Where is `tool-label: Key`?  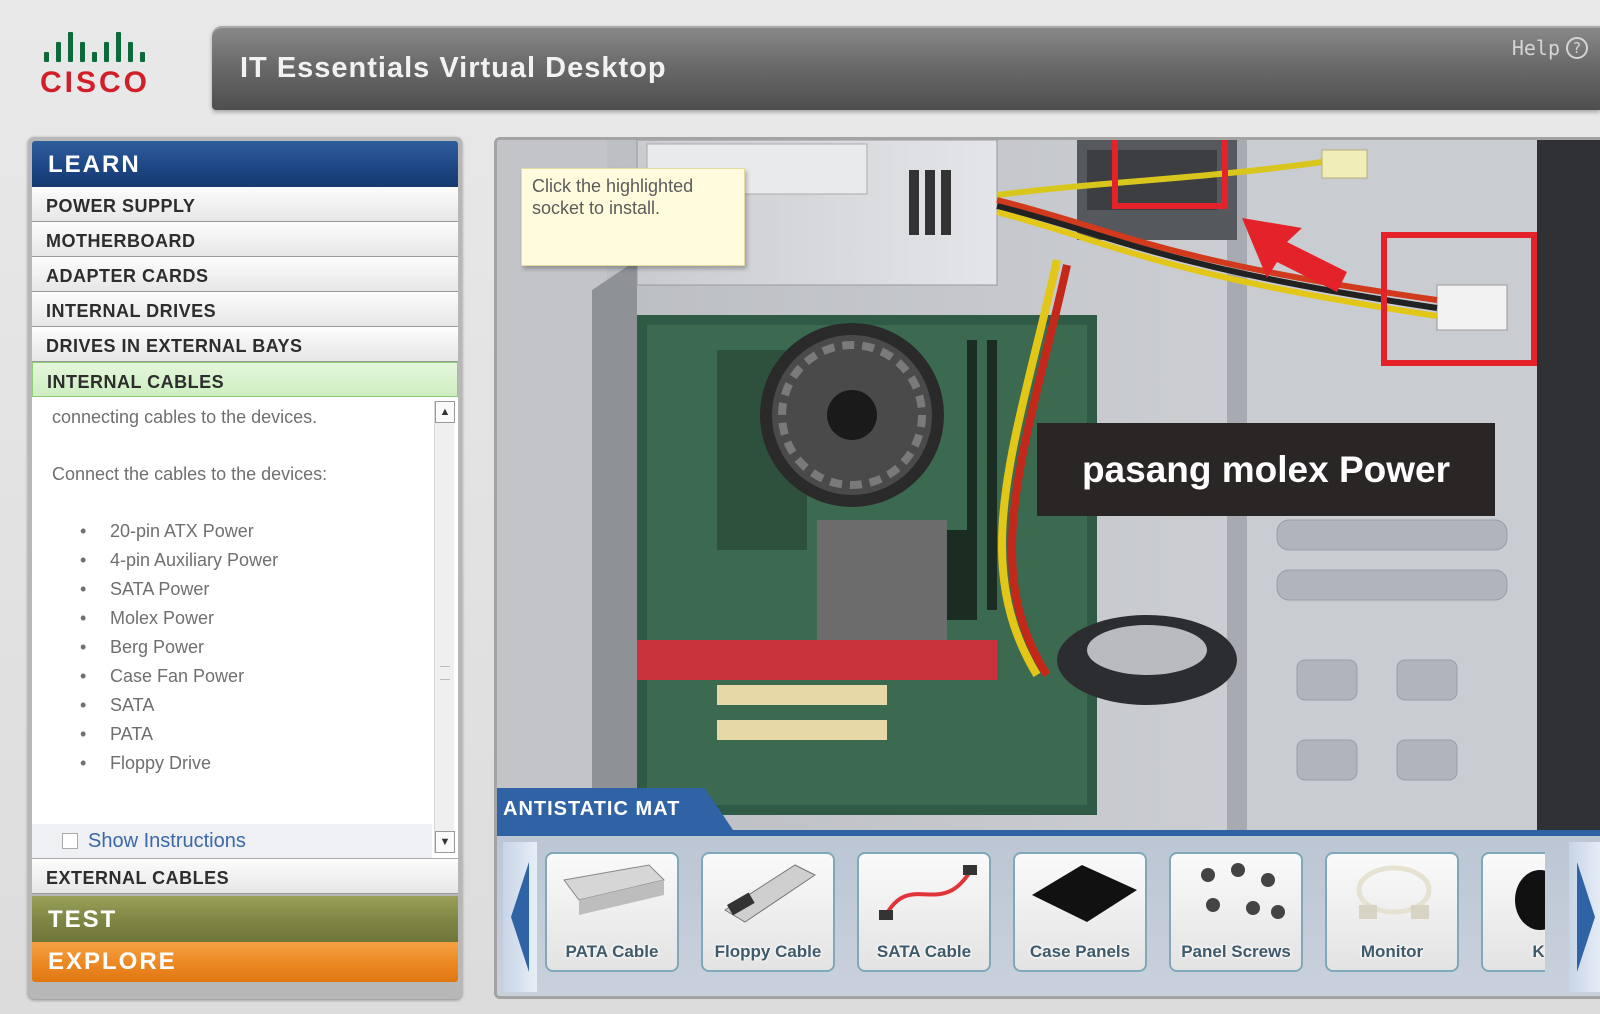
tool-label: Key is located at coordinates (1538, 951).